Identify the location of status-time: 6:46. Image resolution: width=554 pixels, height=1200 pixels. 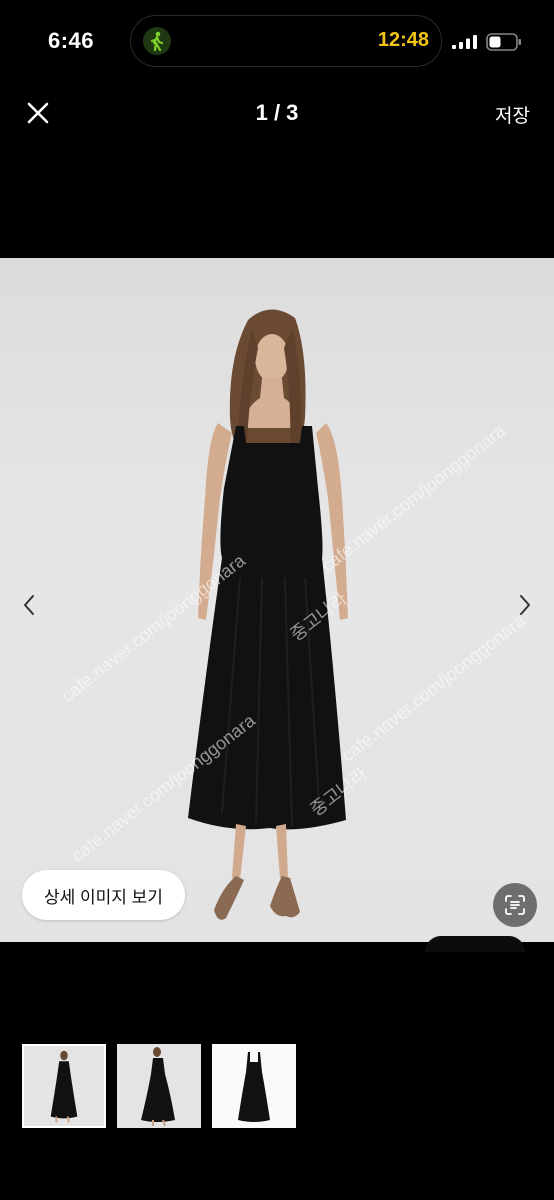
(71, 40).